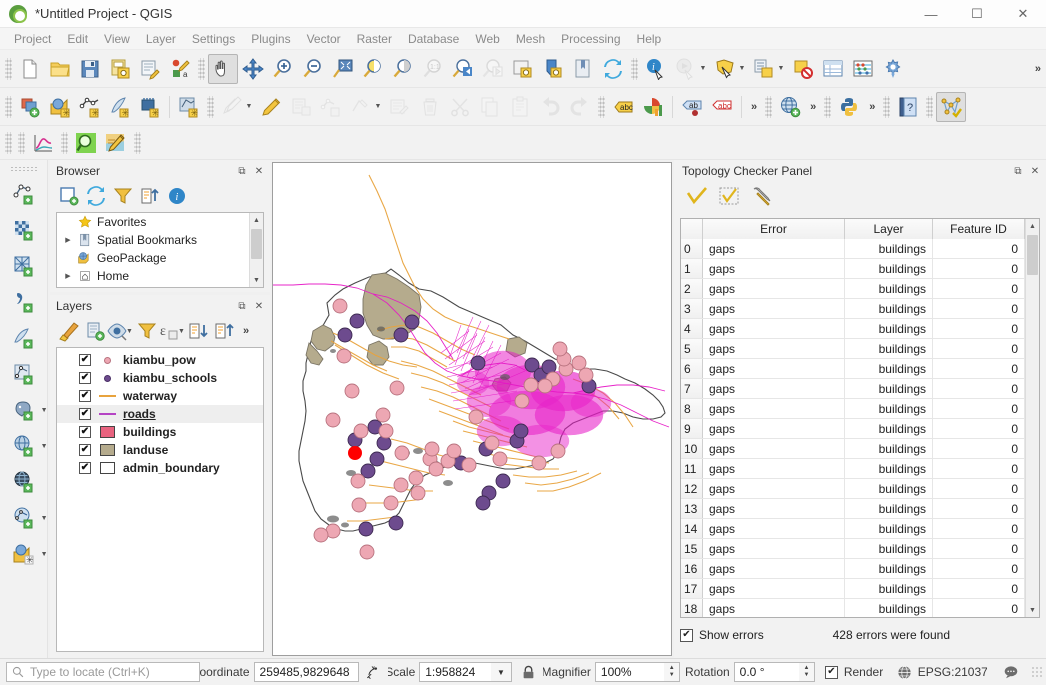  I want to click on table-row: 10 gaps buildings 0, so click(860, 449).